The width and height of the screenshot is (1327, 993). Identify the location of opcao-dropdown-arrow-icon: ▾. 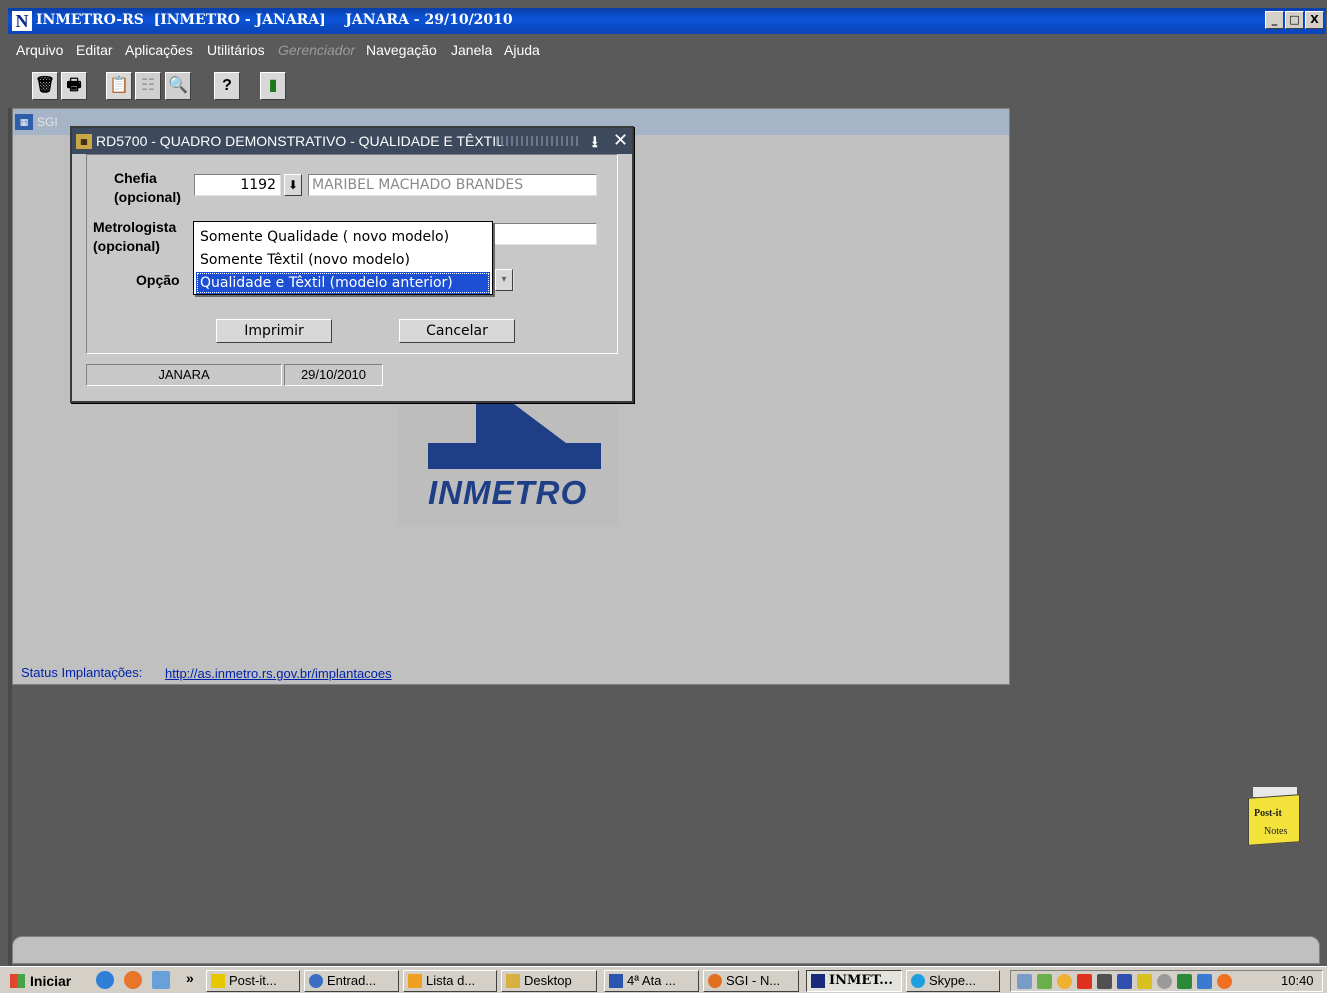
(504, 280).